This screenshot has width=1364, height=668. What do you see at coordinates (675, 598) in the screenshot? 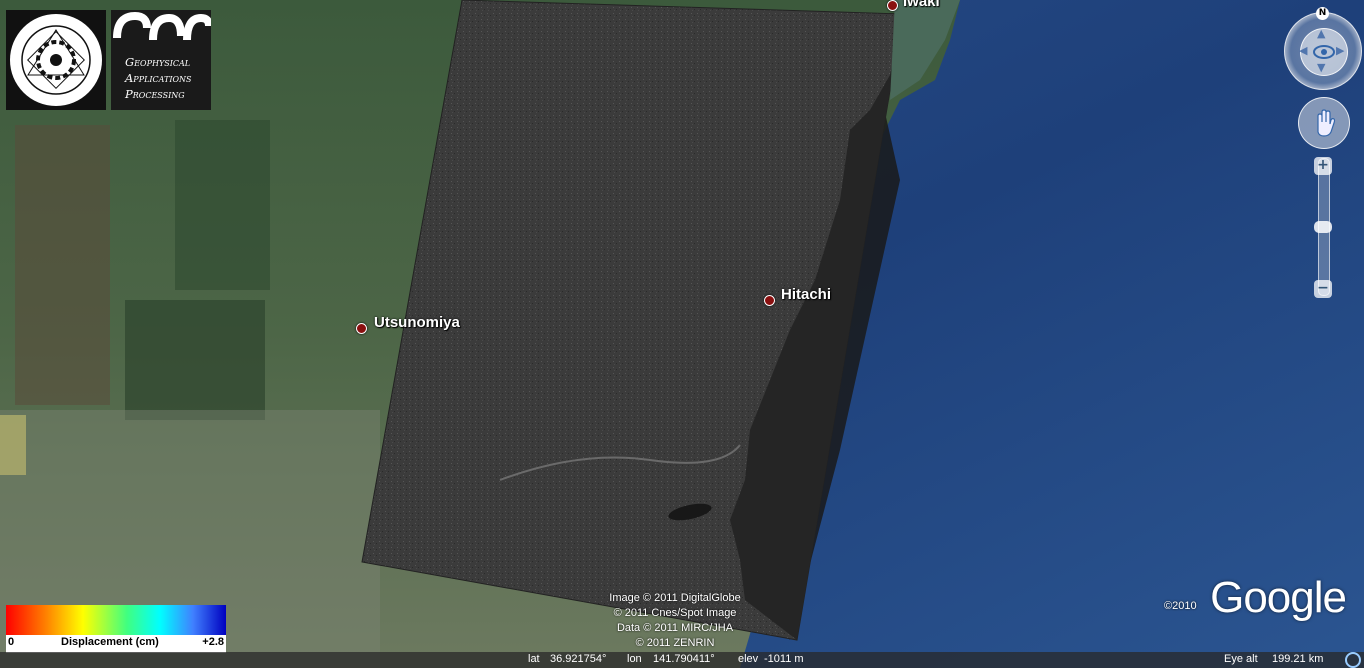
I see `attribution-line: Image © 2011 DigitalGlobe` at bounding box center [675, 598].